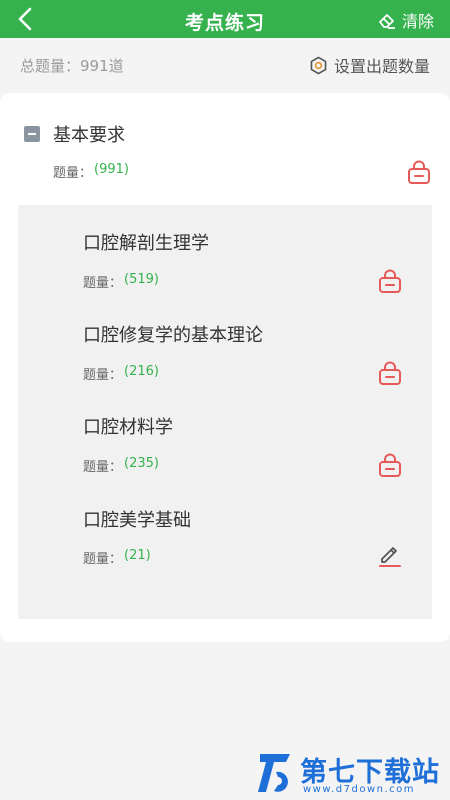 The width and height of the screenshot is (450, 800). I want to click on clear-button: 清除, so click(406, 20).